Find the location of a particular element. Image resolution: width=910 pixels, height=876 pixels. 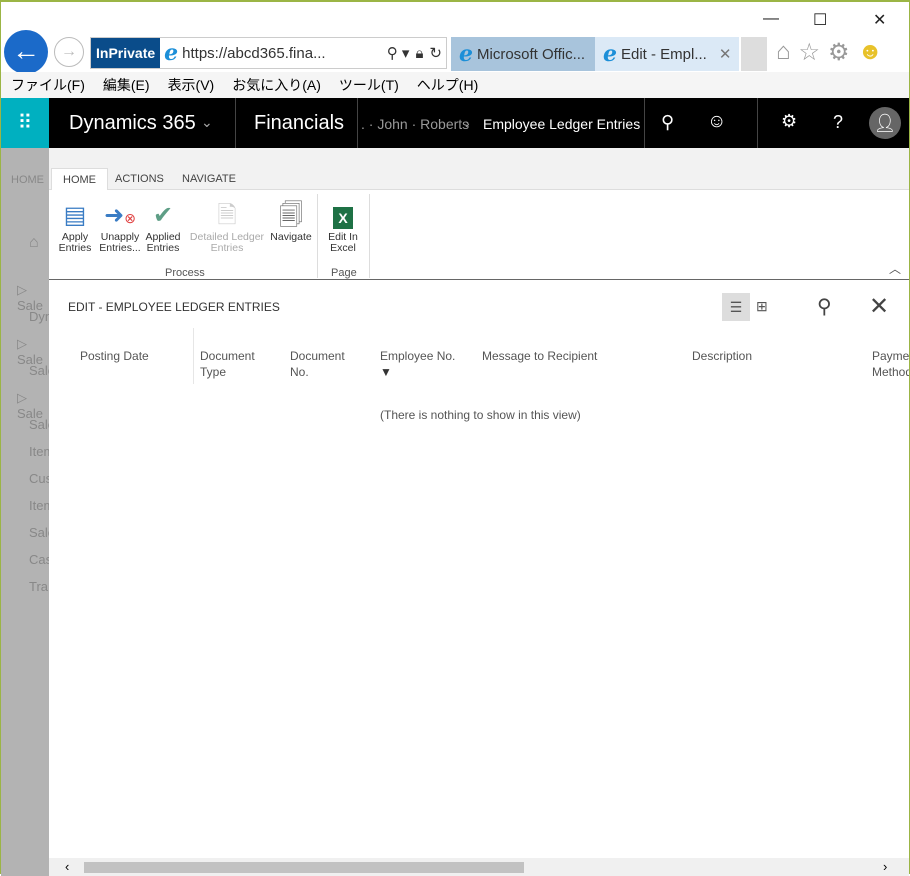

inprivate-badge: InPrivate is located at coordinates (126, 53).